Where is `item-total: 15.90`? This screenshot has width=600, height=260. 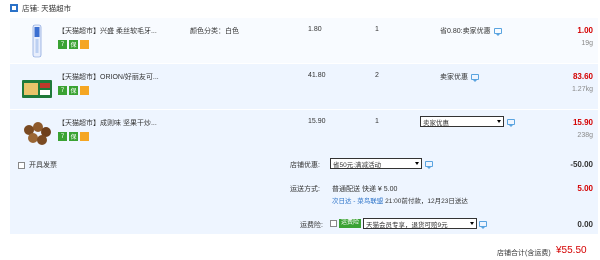
item-total: 15.90 is located at coordinates (582, 122).